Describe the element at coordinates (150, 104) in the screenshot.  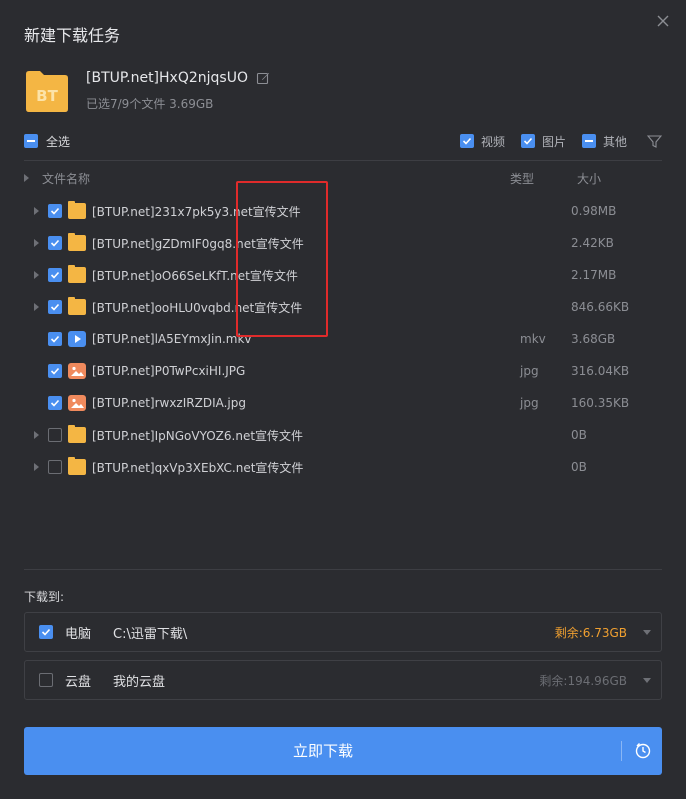
I see `task-summary: 已选7/9个文件 3.69GB` at that location.